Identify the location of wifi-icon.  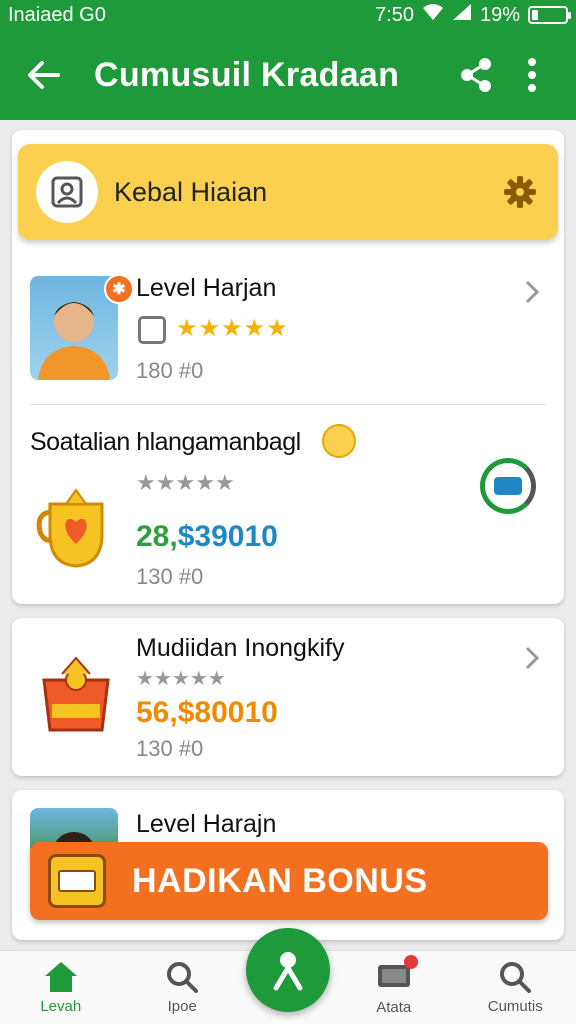
(433, 15).